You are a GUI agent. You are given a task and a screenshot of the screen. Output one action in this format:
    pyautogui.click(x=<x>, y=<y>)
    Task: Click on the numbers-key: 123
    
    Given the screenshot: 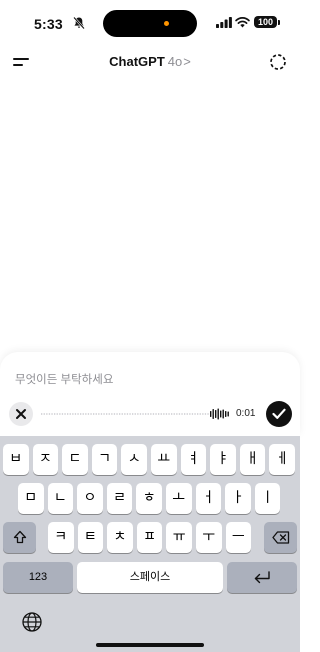 What is the action you would take?
    pyautogui.click(x=38, y=577)
    